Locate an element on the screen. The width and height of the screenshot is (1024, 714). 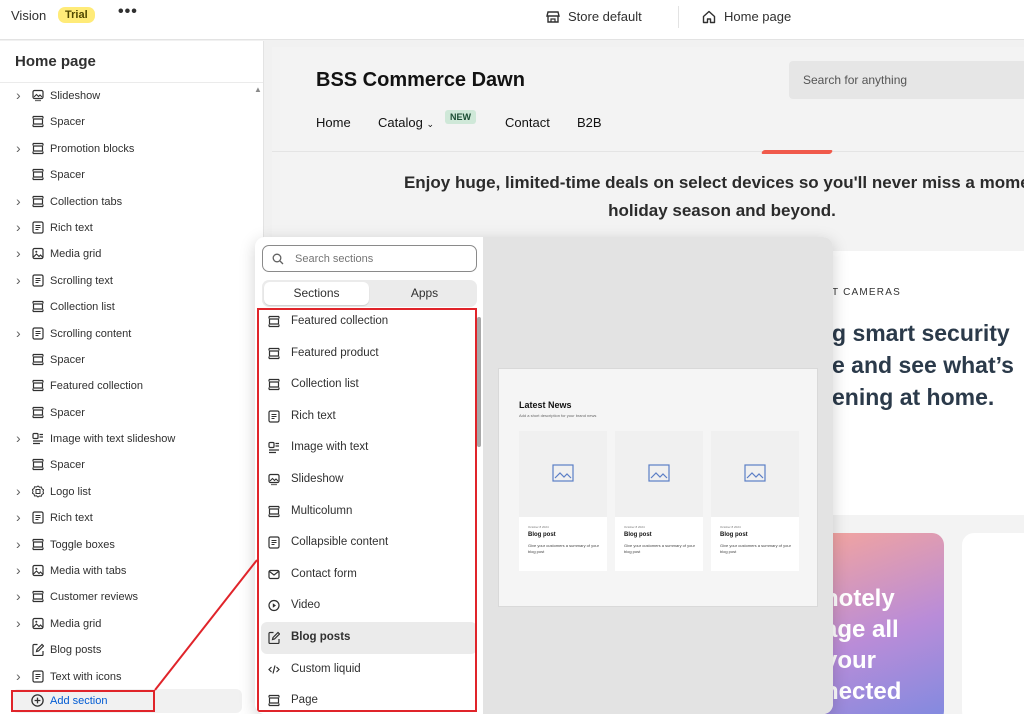
nav-link-b2b: B2B is located at coordinates (589, 122).